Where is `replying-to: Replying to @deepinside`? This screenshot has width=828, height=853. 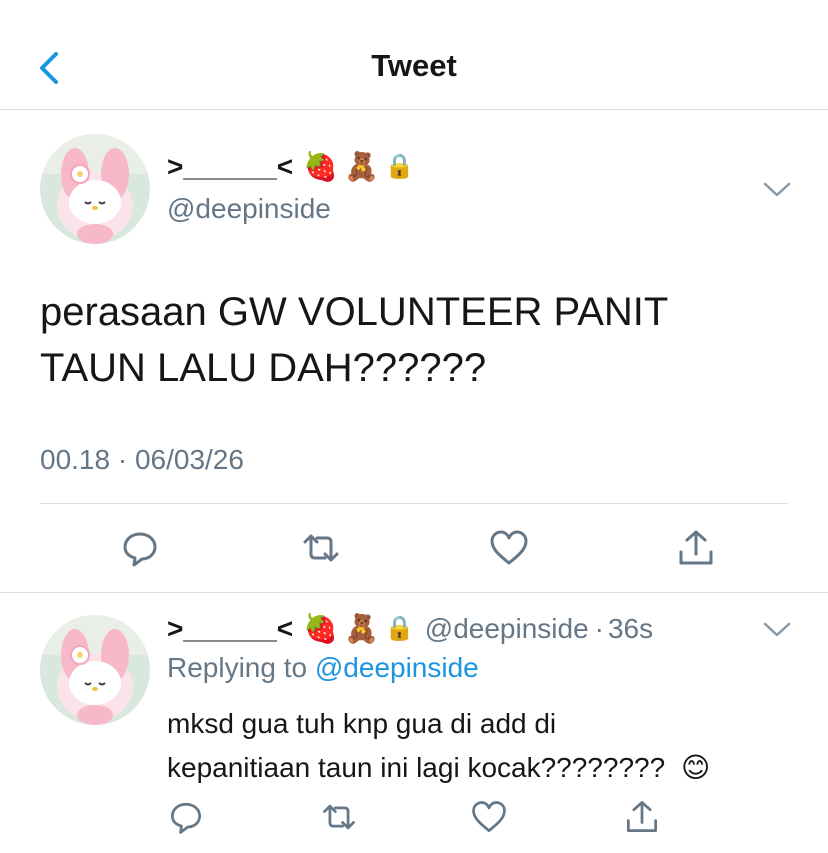
replying-to: Replying to @deepinside is located at coordinates (323, 668).